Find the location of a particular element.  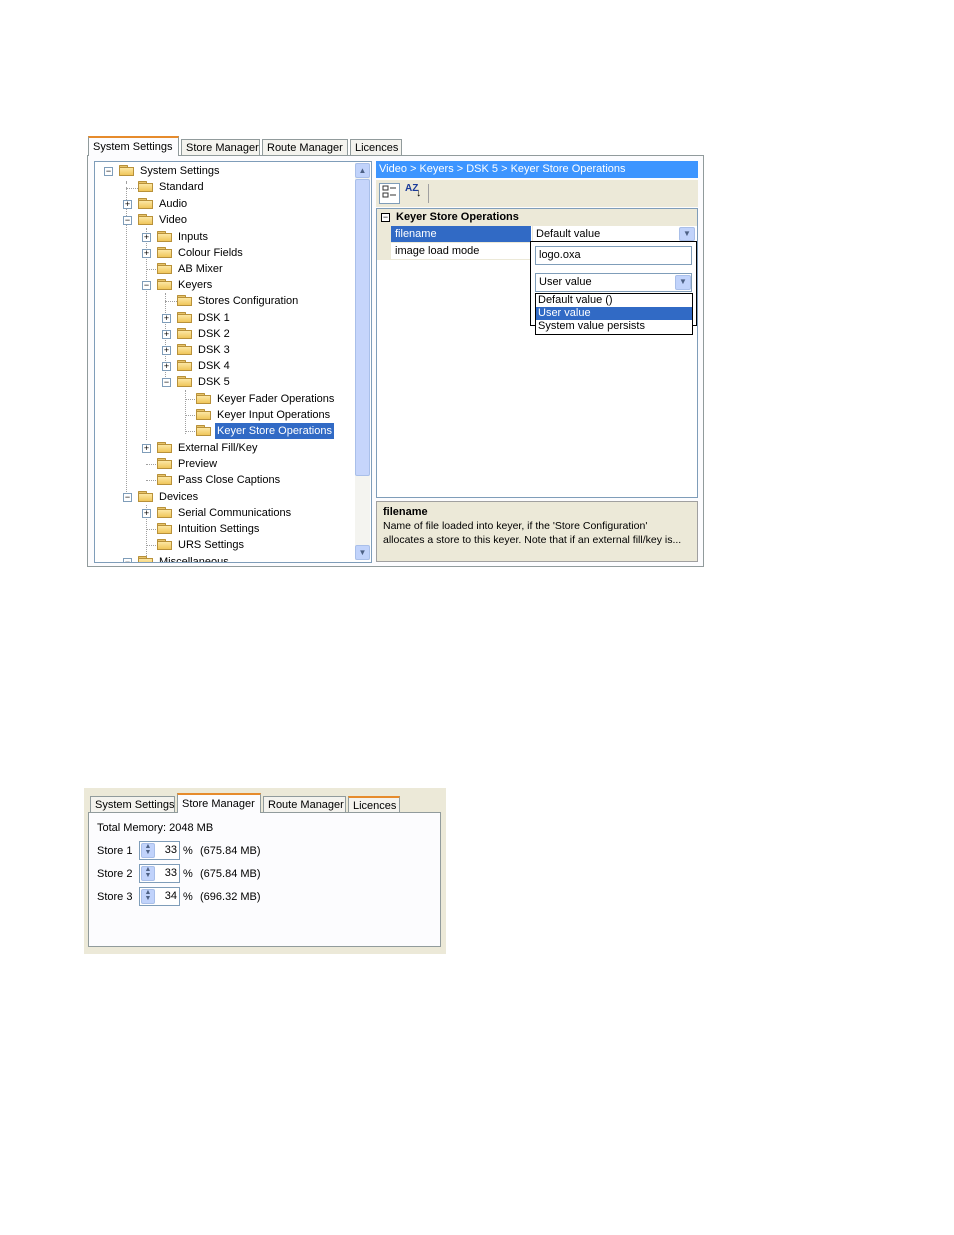

scrollbar-thumb is located at coordinates (362, 327).